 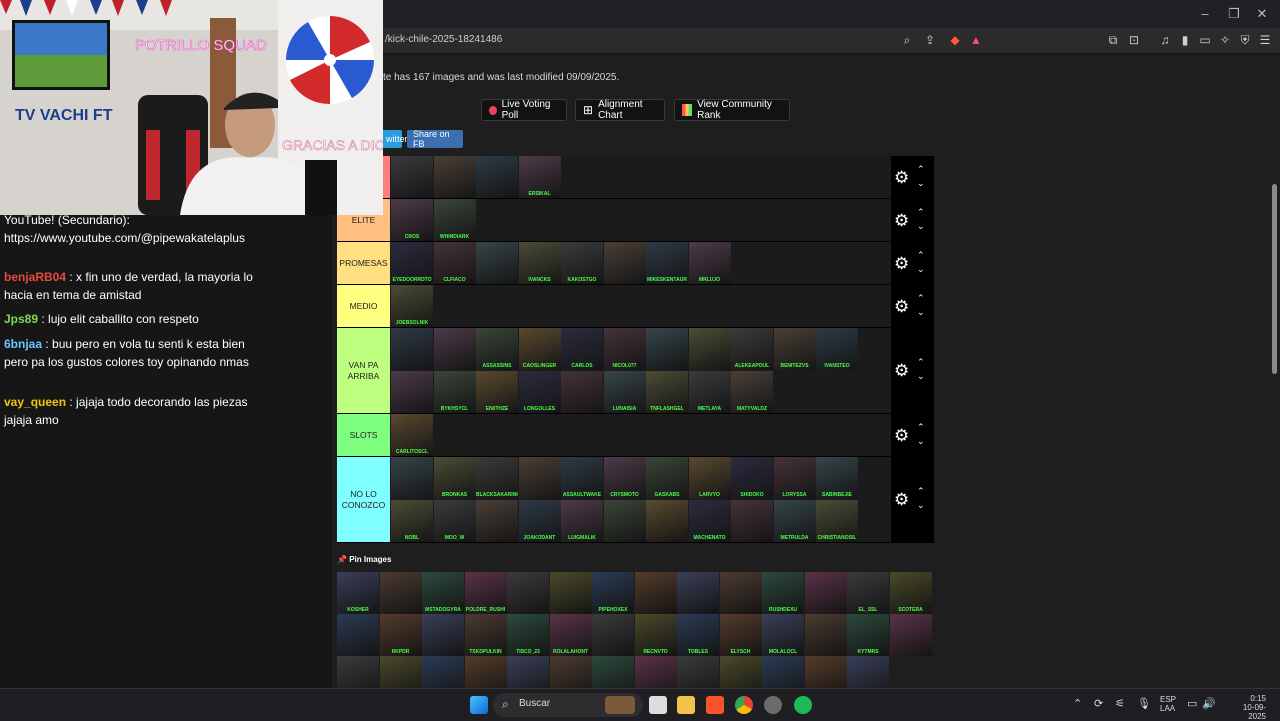 I want to click on tier-image-tile: METLAYA, so click(x=709, y=392).